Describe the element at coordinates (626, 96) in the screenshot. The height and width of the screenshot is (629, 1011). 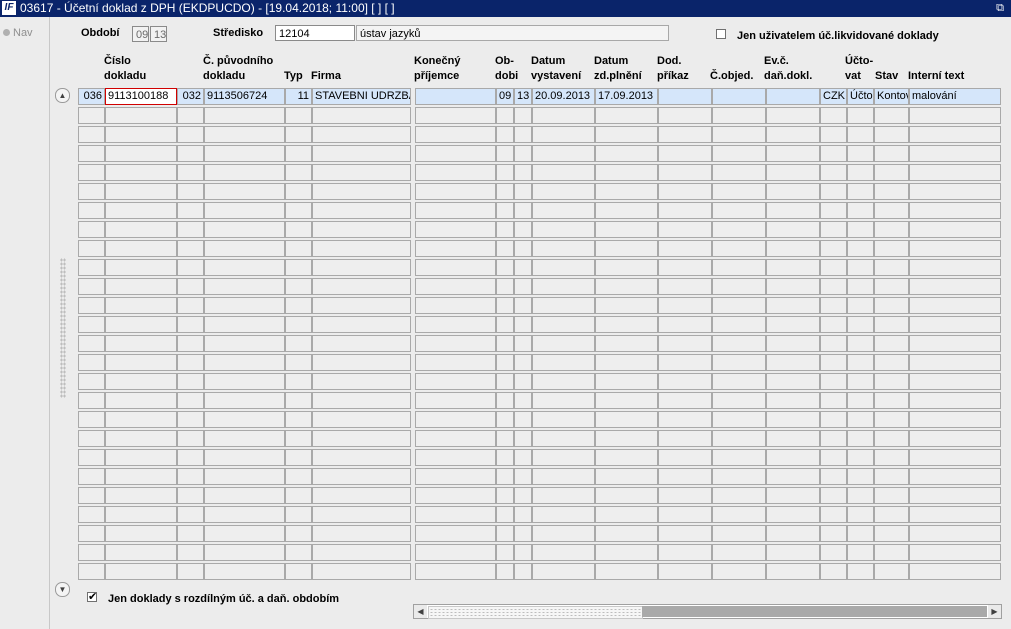
I see `cell-datum-zd-plneni: 17.09.2013` at that location.